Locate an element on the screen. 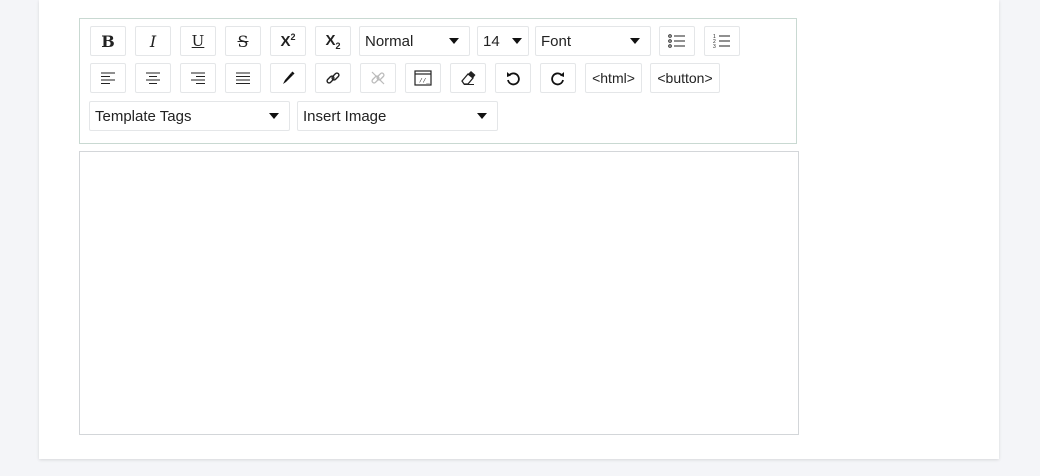  unlink-button is located at coordinates (378, 78).